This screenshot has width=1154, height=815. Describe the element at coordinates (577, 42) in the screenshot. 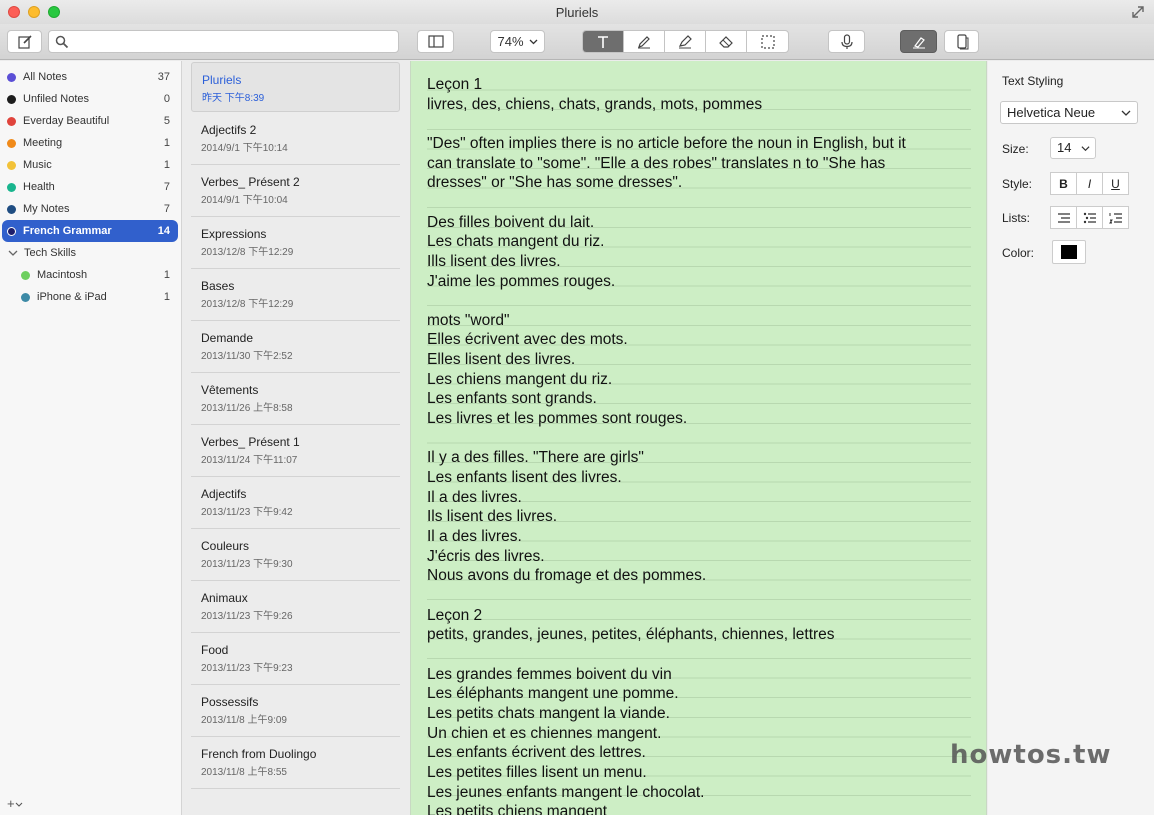

I see `toolbar: 74%` at that location.